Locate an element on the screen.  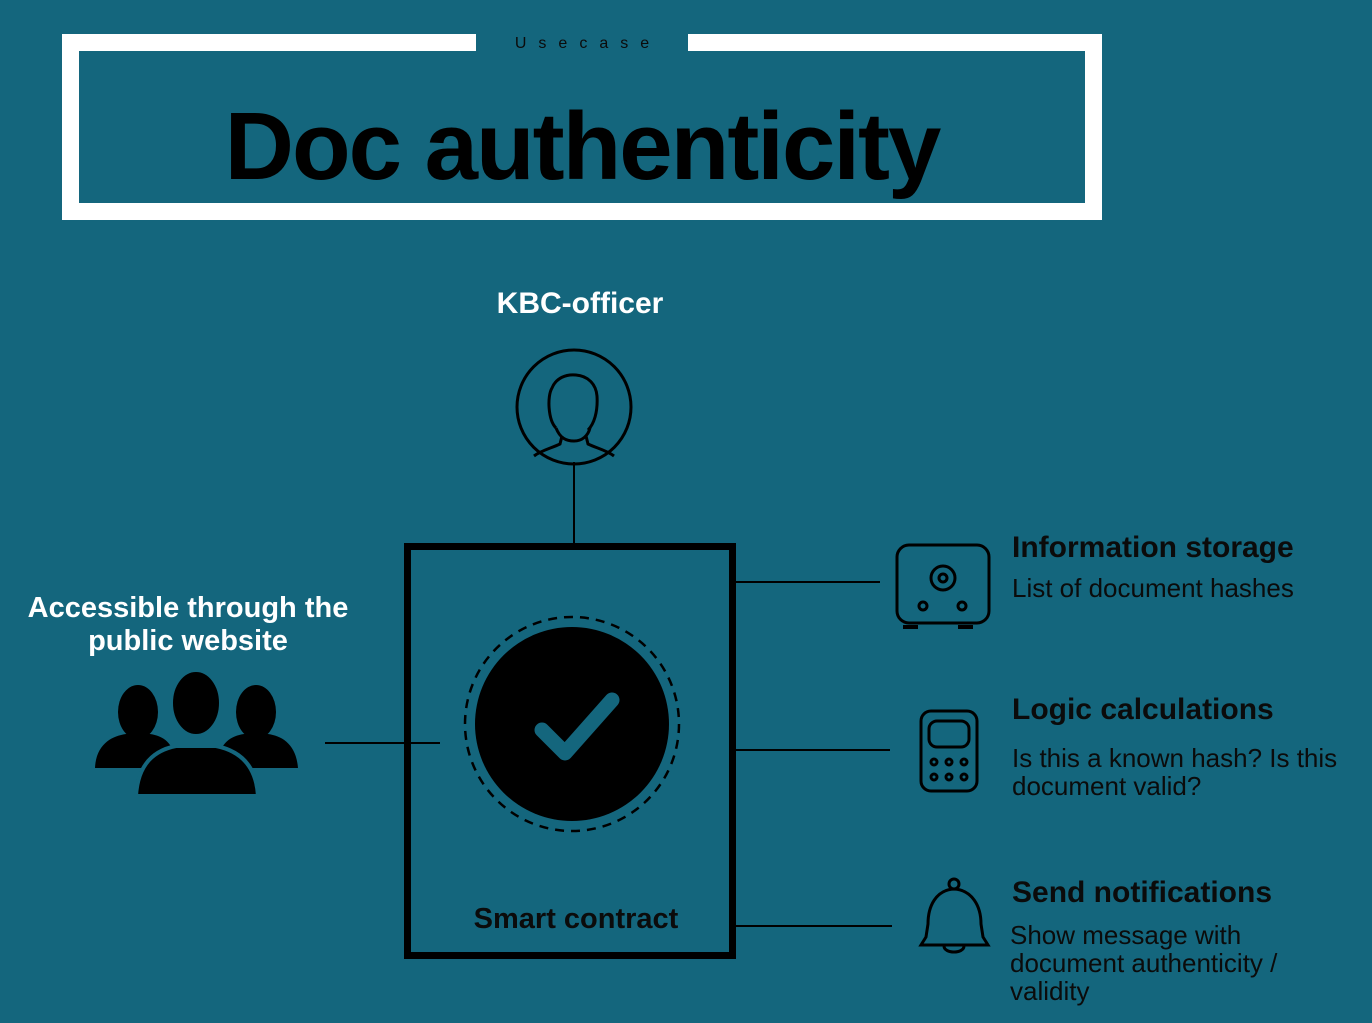
public-label: Accessible through the public website is located at coordinates (188, 625).